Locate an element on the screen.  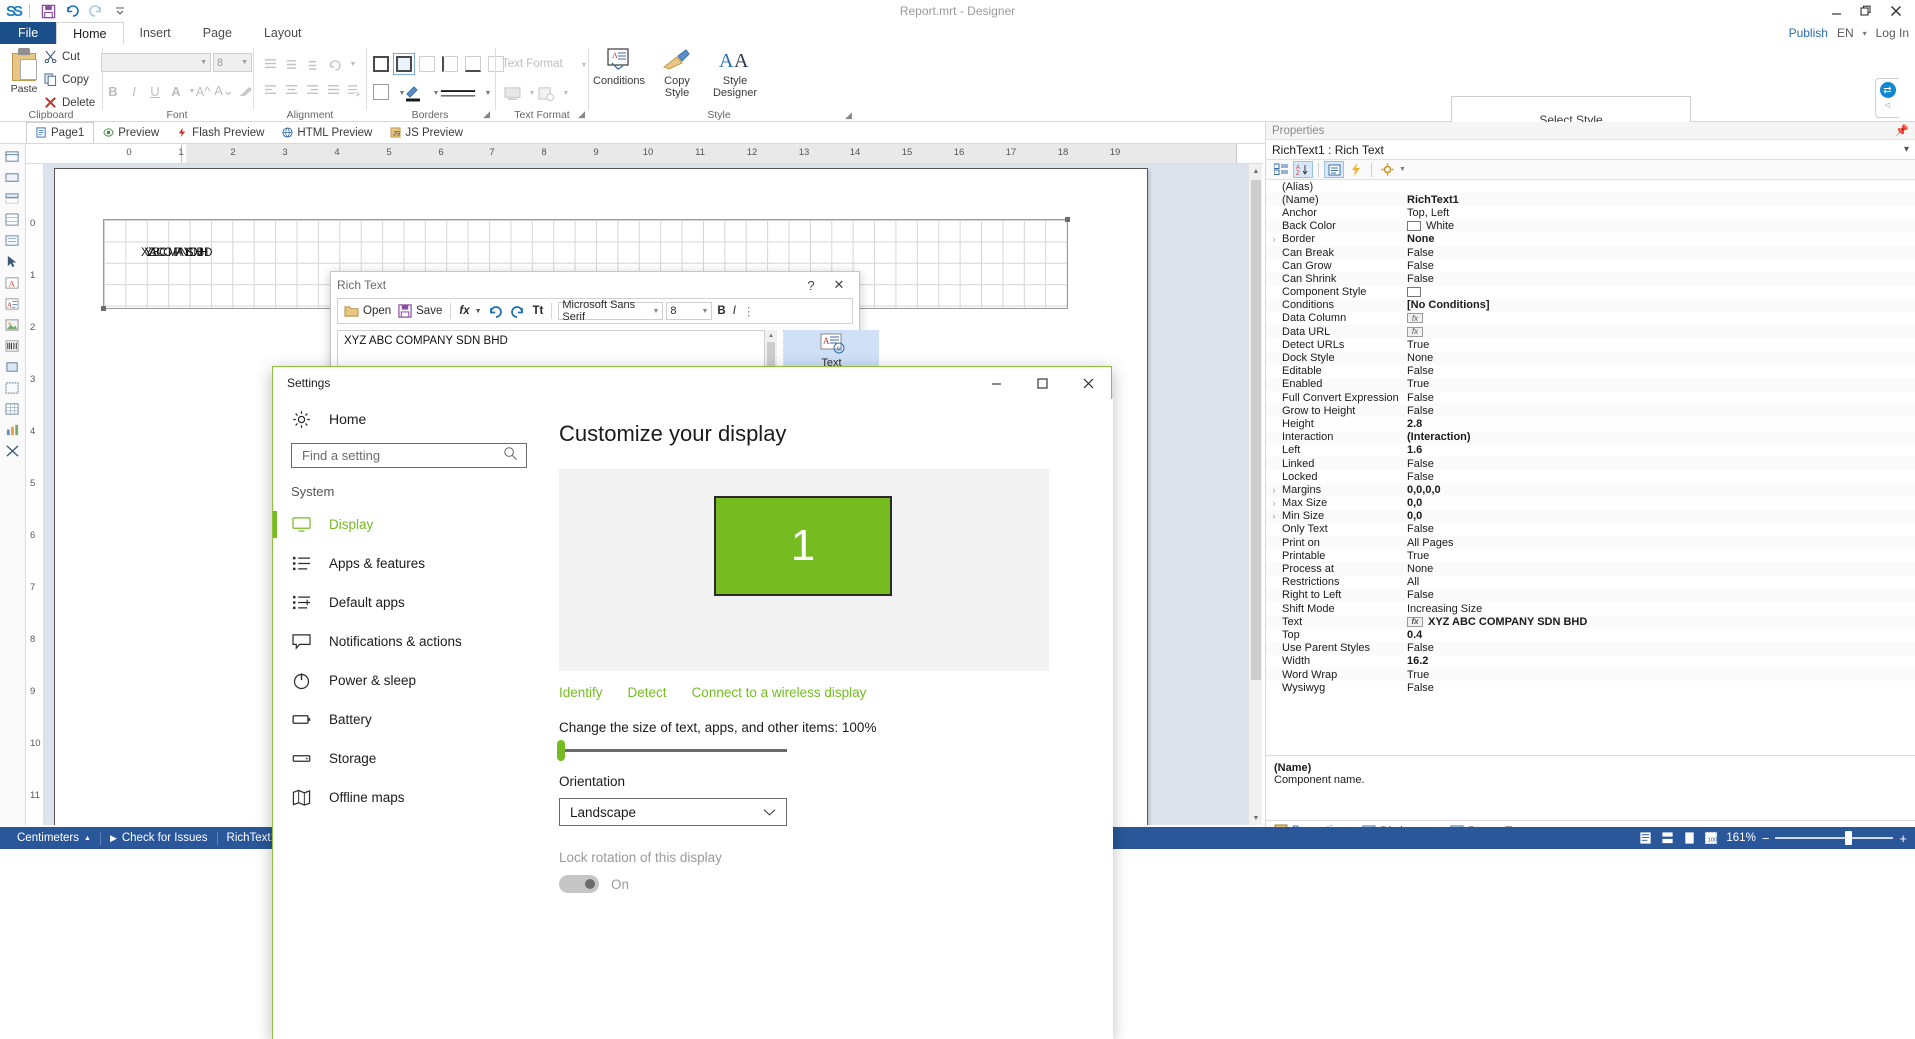
open-button: Open is located at coordinates (367, 311).